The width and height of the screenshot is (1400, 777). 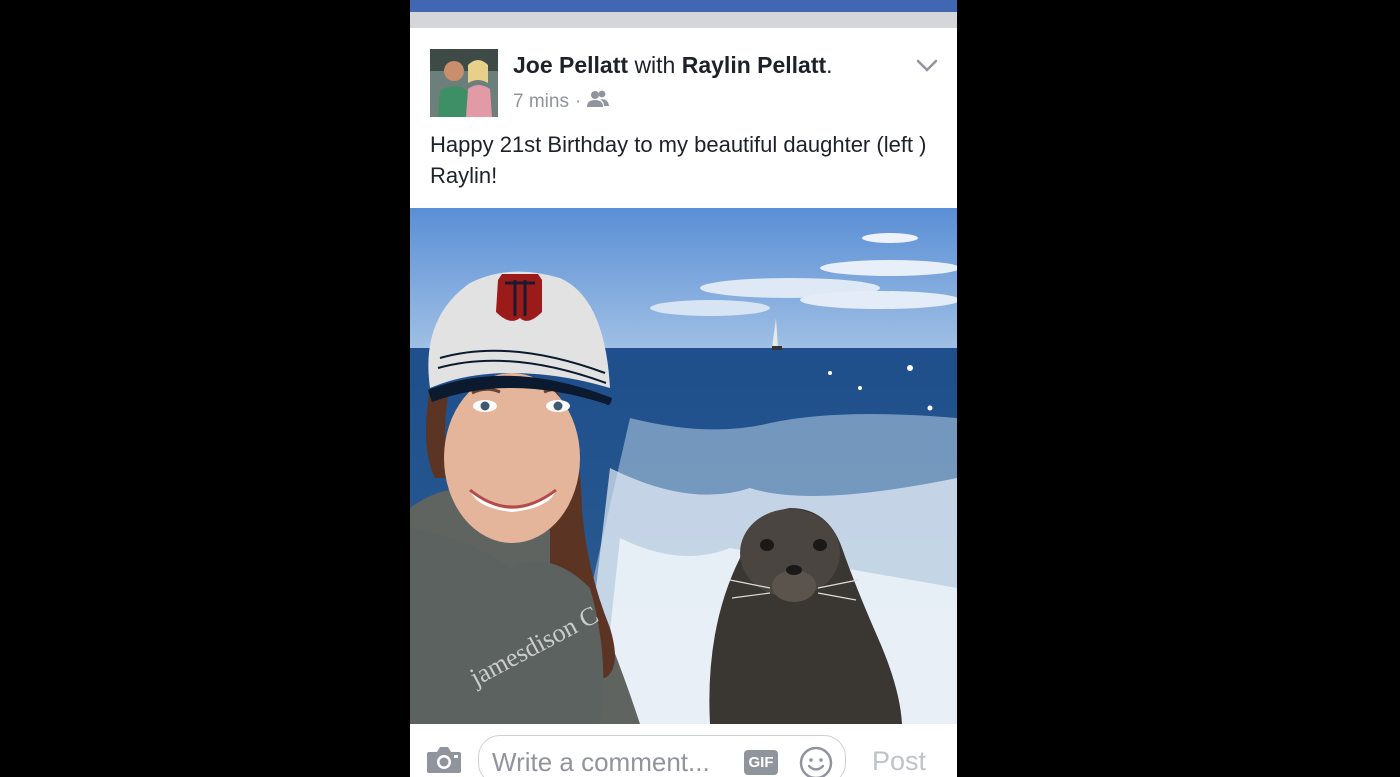 I want to click on nav-bar, so click(x=683, y=6).